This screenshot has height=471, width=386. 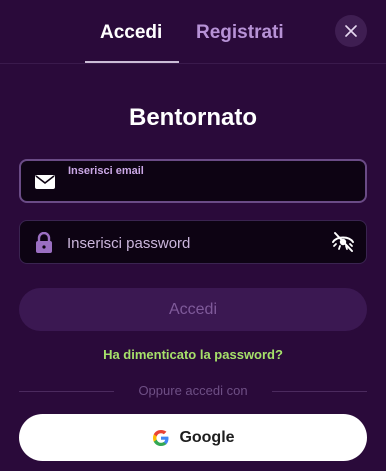 What do you see at coordinates (193, 354) in the screenshot?
I see `forgot-password-link: Ha dimenticato la password?` at bounding box center [193, 354].